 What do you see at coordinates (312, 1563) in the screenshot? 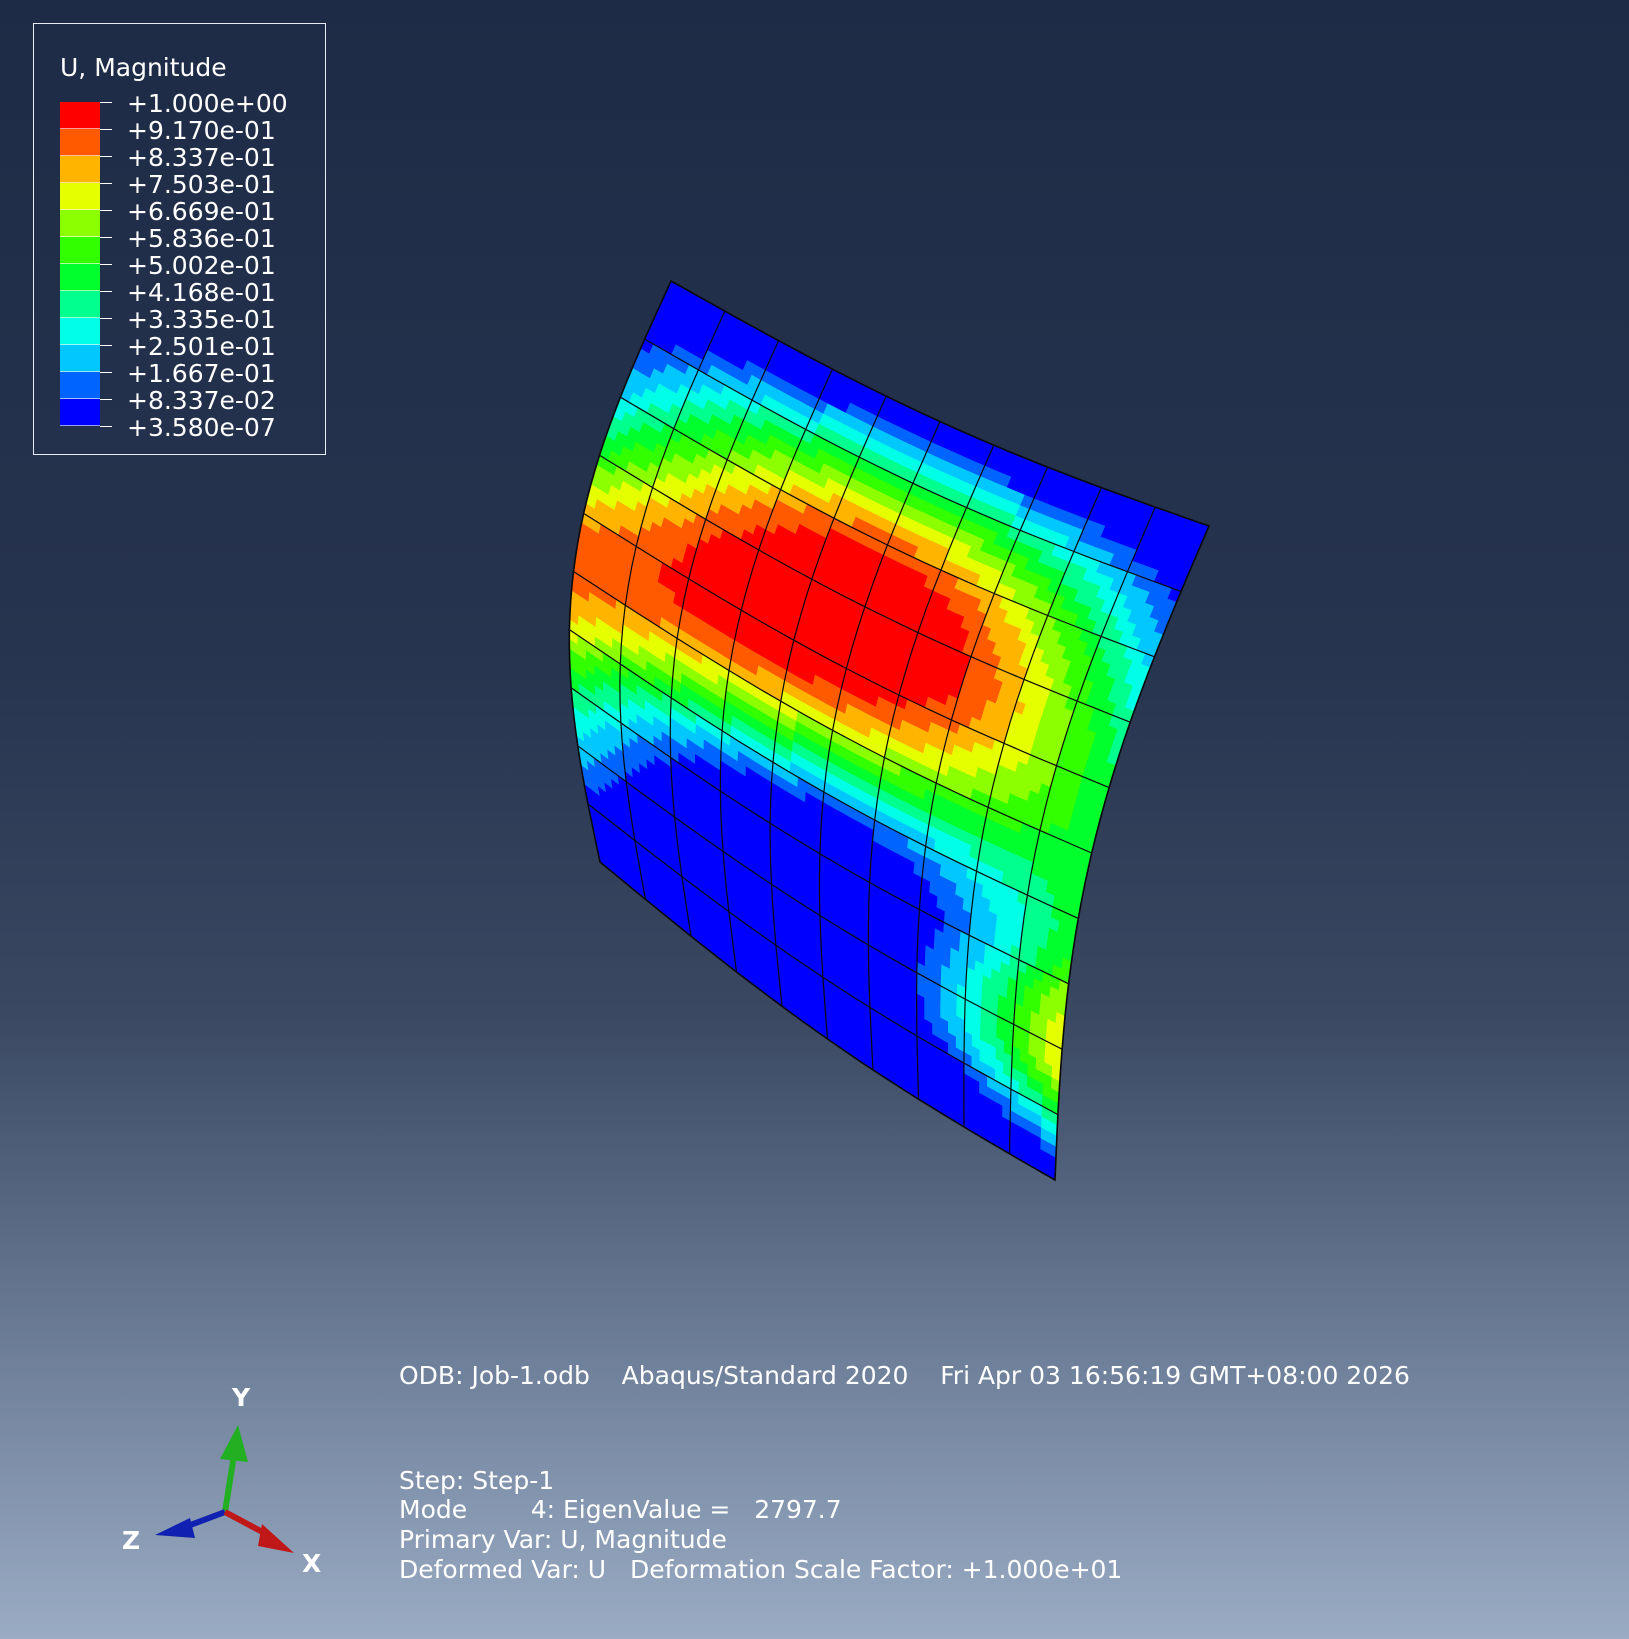
I see `triad-x-label: X` at bounding box center [312, 1563].